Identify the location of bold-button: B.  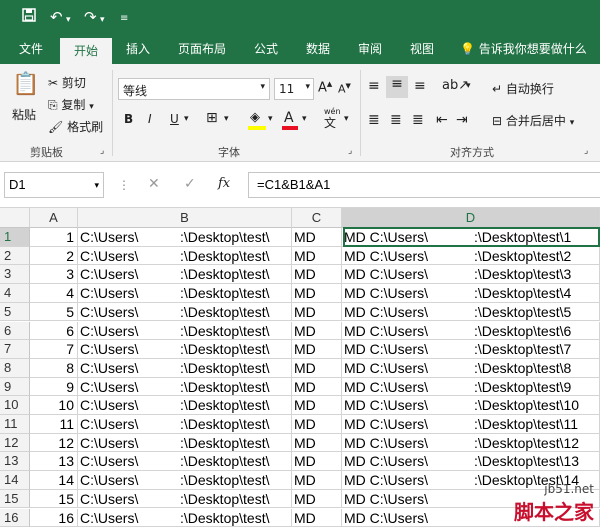
(128, 119).